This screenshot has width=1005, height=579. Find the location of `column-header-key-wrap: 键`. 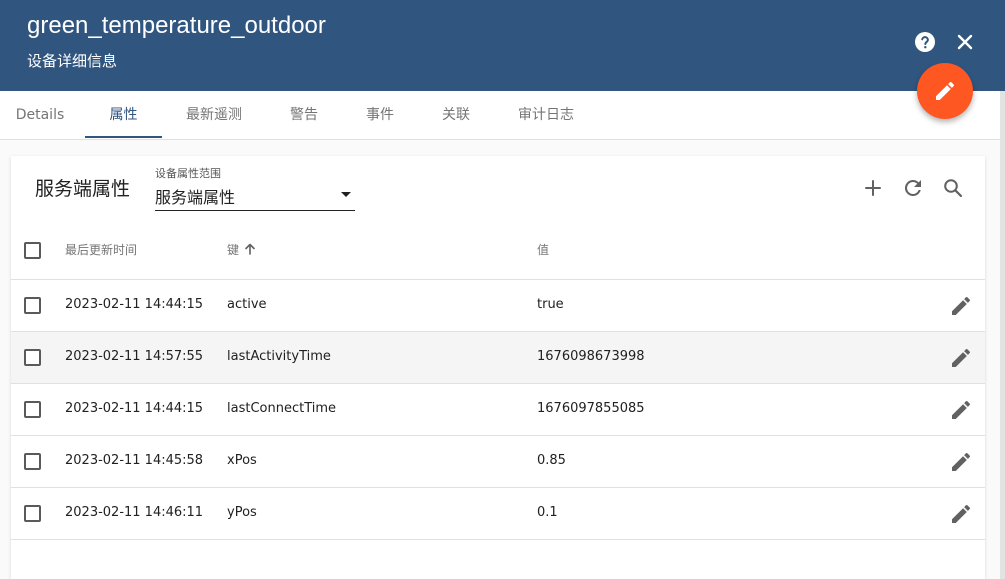

column-header-key-wrap: 键 is located at coordinates (241, 250).